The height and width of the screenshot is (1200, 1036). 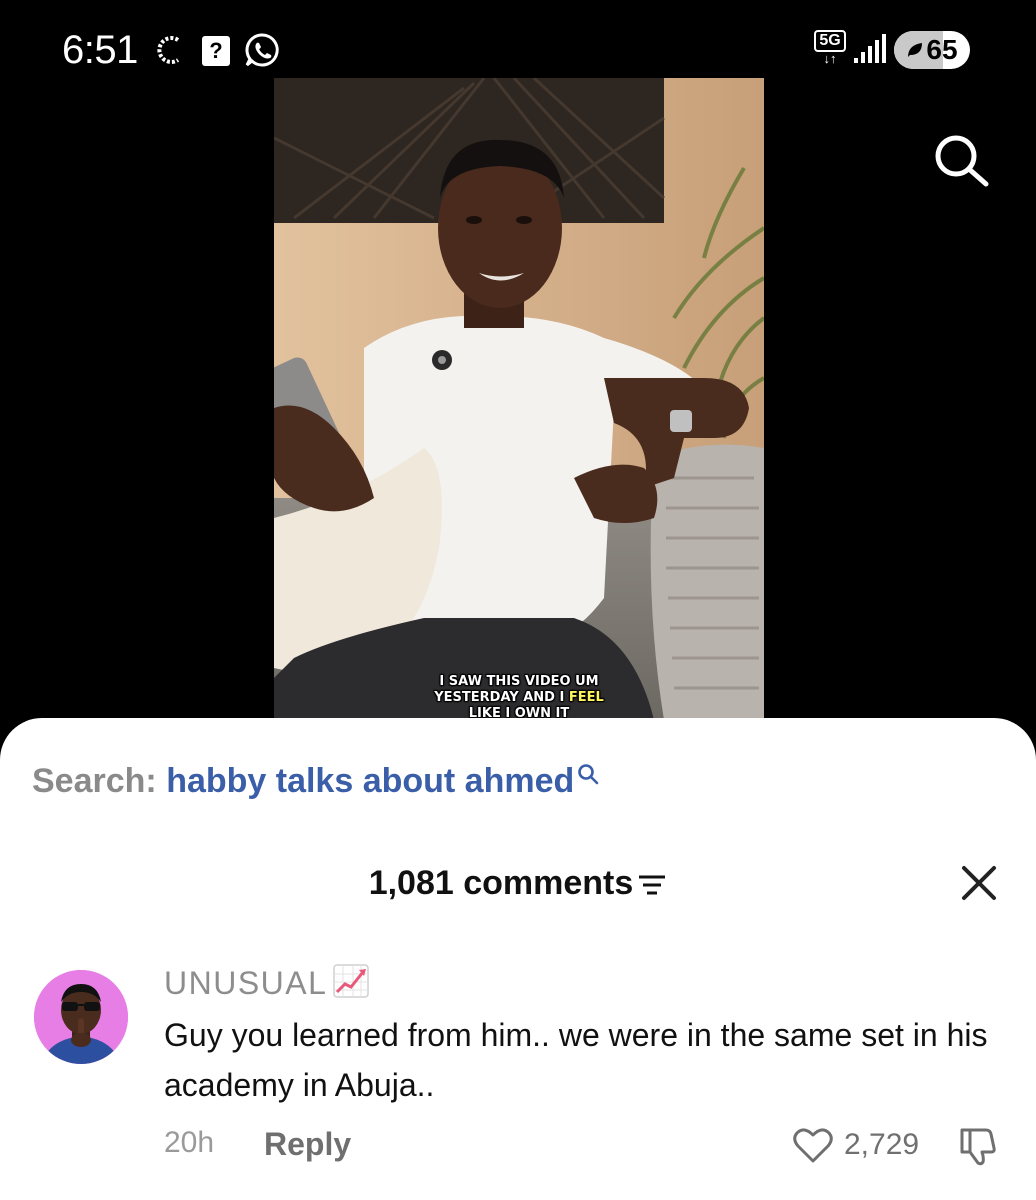 What do you see at coordinates (168, 50) in the screenshot?
I see `coinbase-c-icon` at bounding box center [168, 50].